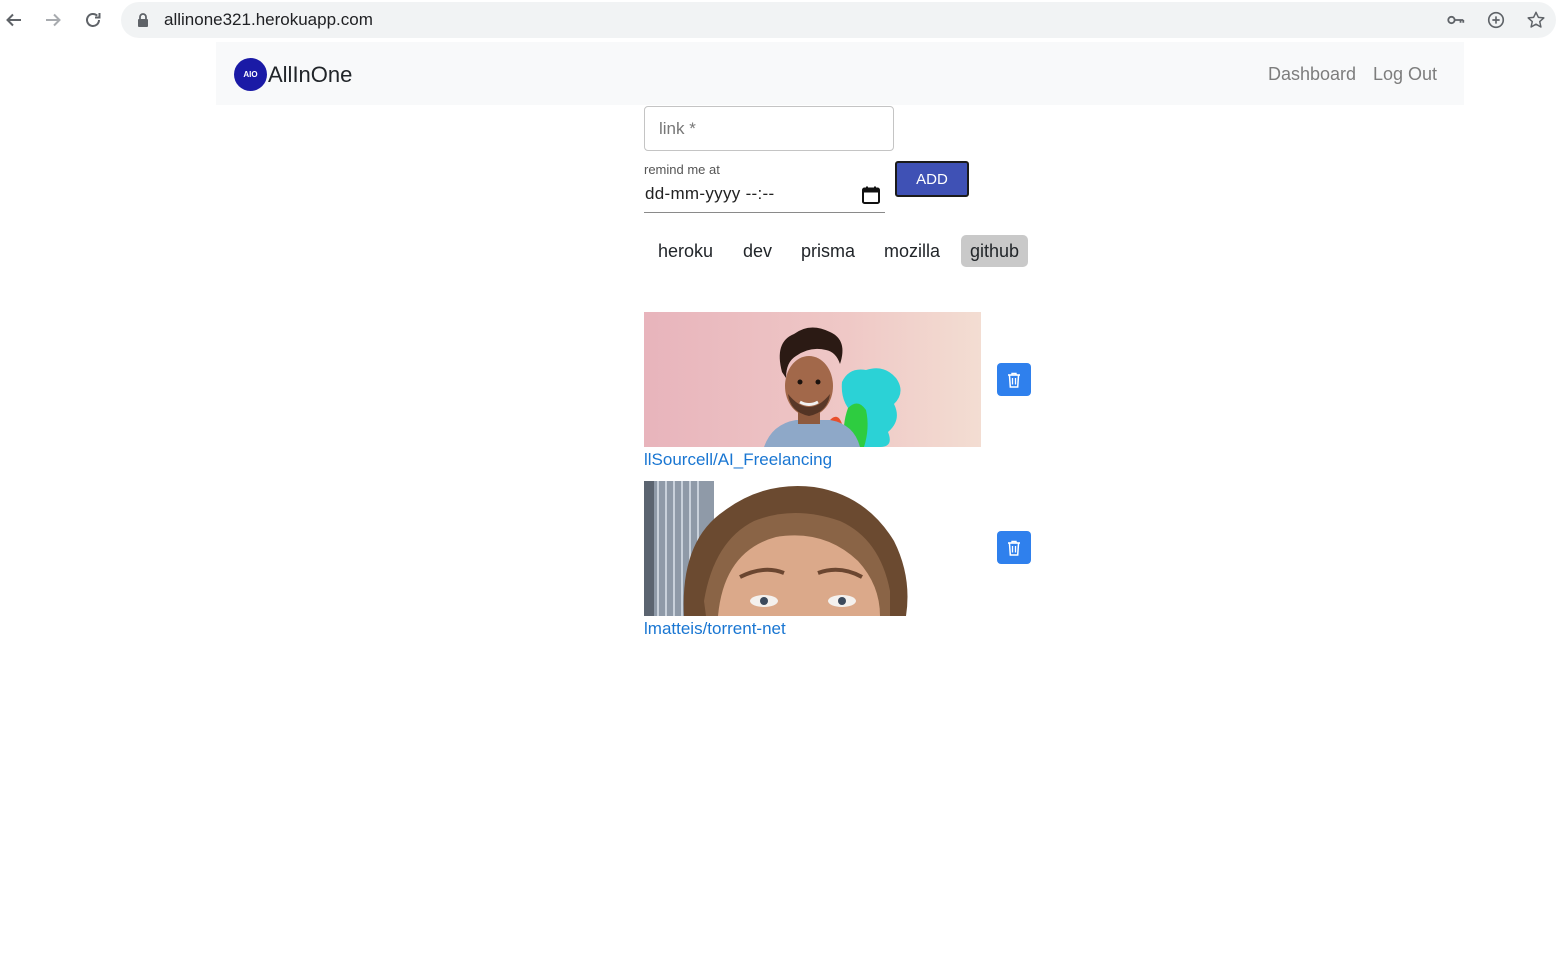 The image size is (1556, 958). What do you see at coordinates (1405, 74) in the screenshot?
I see `nav-link-logout: Log Out` at bounding box center [1405, 74].